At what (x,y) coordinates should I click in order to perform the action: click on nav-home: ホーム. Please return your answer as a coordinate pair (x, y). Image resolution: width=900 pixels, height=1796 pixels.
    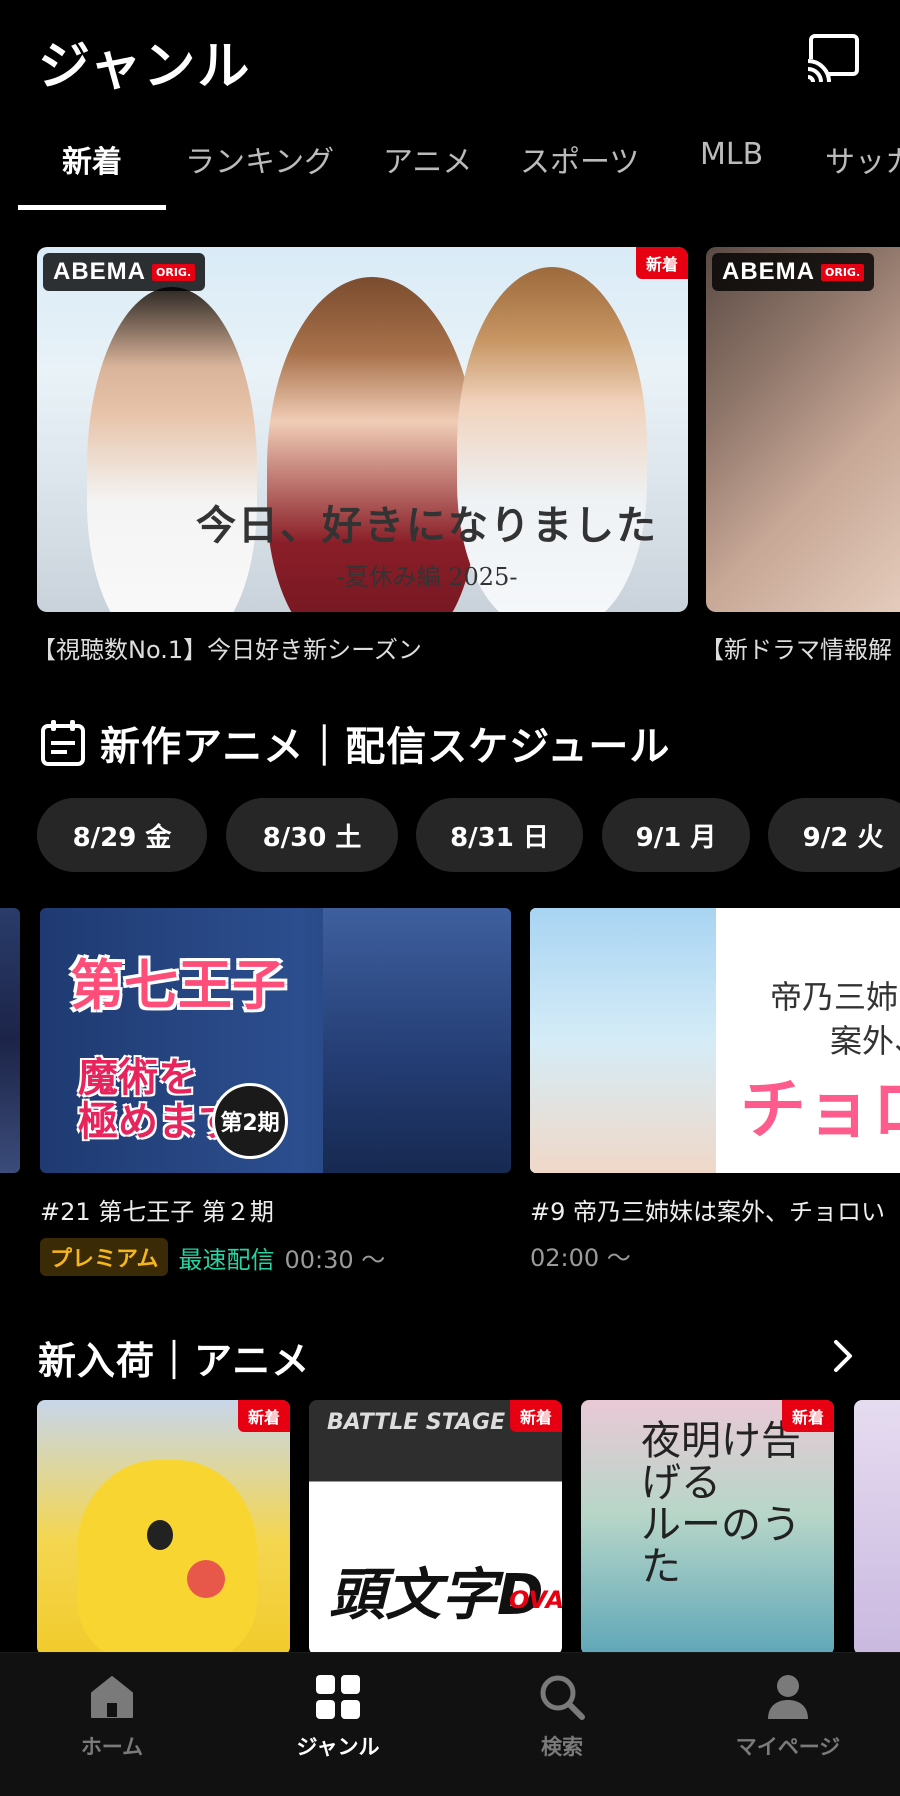
    Looking at the image, I should click on (112, 1717).